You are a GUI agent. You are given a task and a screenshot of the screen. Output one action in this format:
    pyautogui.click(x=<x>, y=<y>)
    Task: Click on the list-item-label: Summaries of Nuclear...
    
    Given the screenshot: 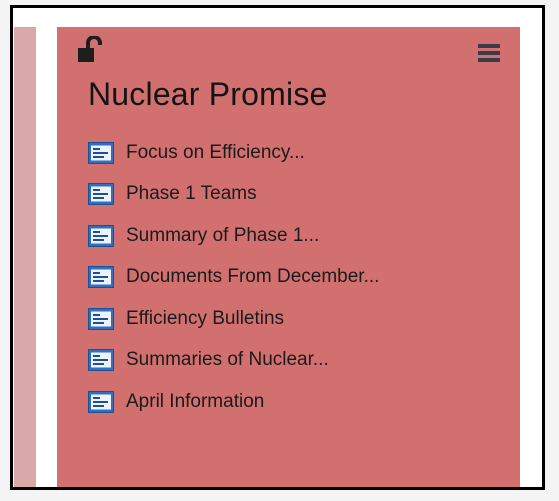 What is the action you would take?
    pyautogui.click(x=227, y=360)
    